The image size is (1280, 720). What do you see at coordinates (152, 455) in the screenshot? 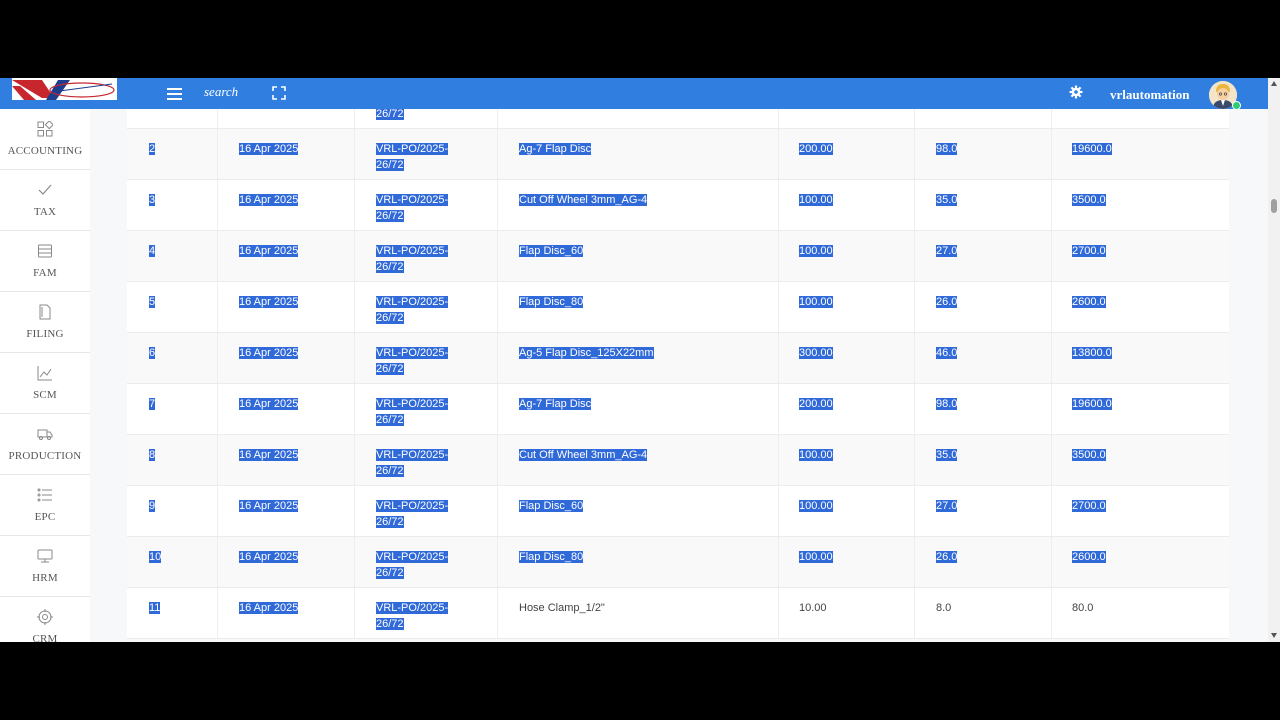
I see `cell-row-number: 8` at bounding box center [152, 455].